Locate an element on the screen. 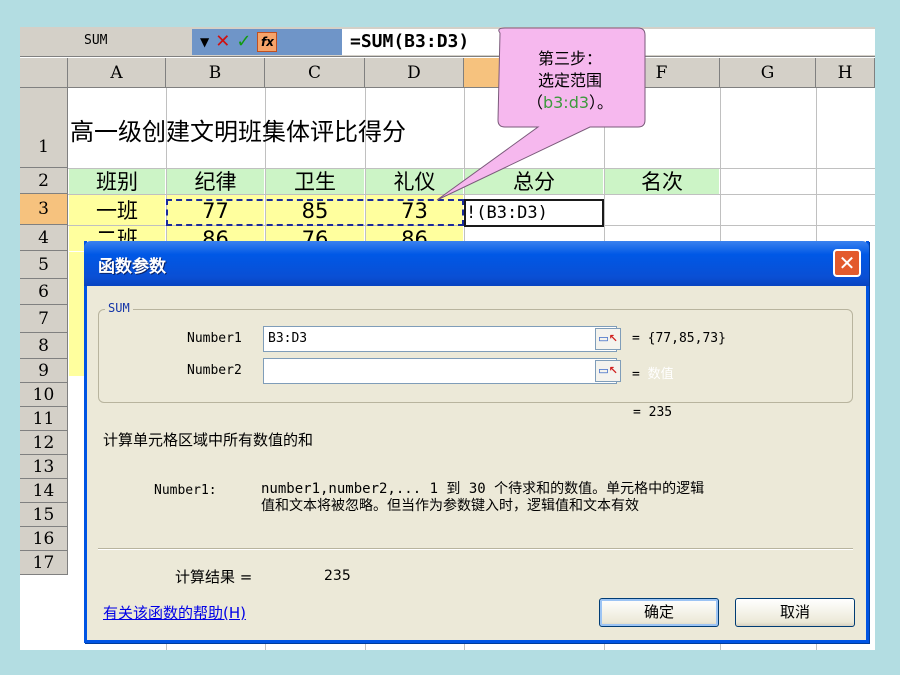 The height and width of the screenshot is (675, 900). calc-result-value: 235 is located at coordinates (337, 576).